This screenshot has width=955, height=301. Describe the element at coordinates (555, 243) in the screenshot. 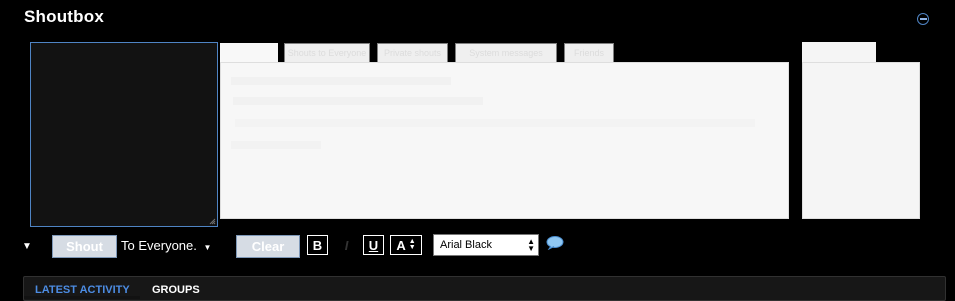

I see `speech-bubble-icon` at that location.